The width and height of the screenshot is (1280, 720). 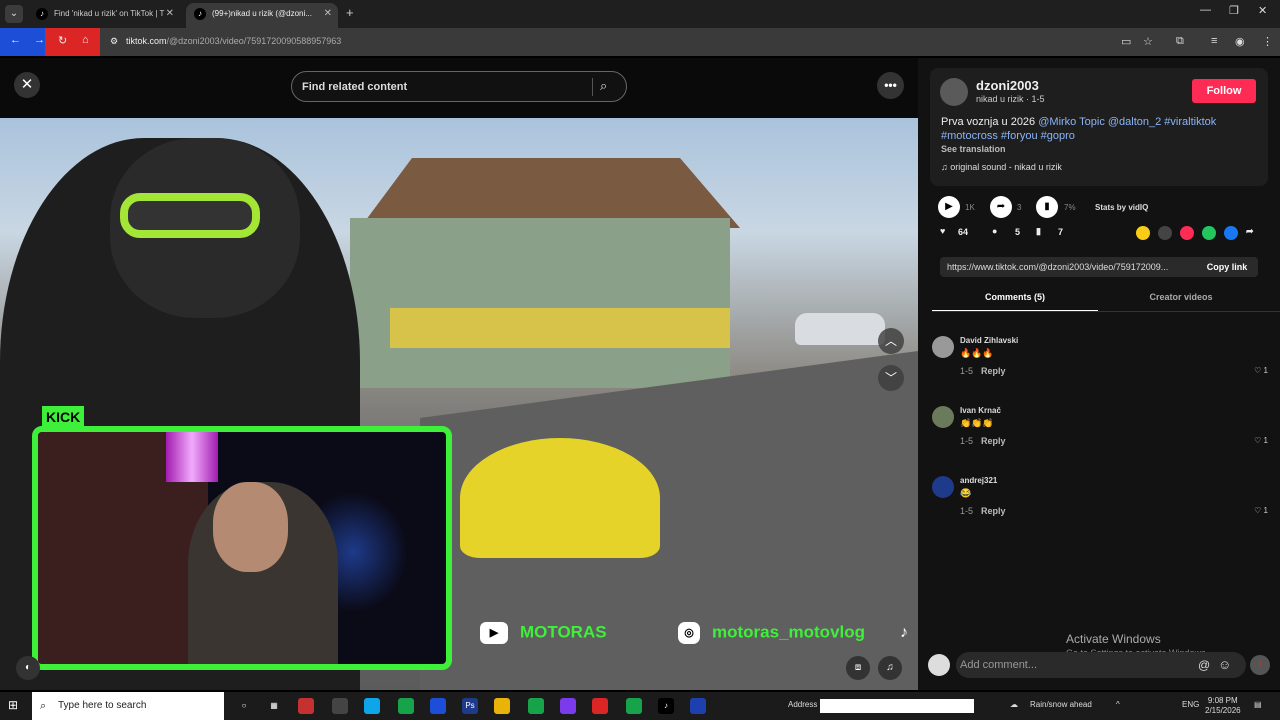 I want to click on commenter-name: andrej321, so click(x=978, y=480).